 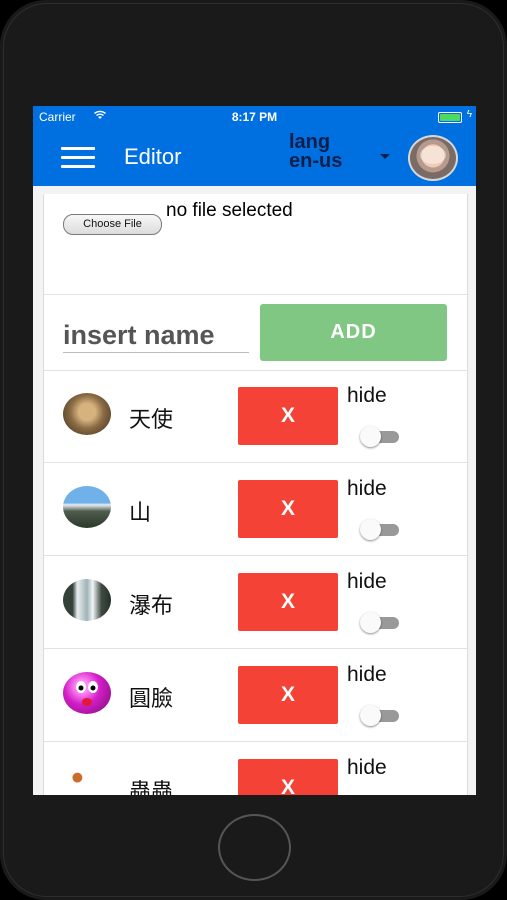 I want to click on waterfall-avatar, so click(x=87, y=600).